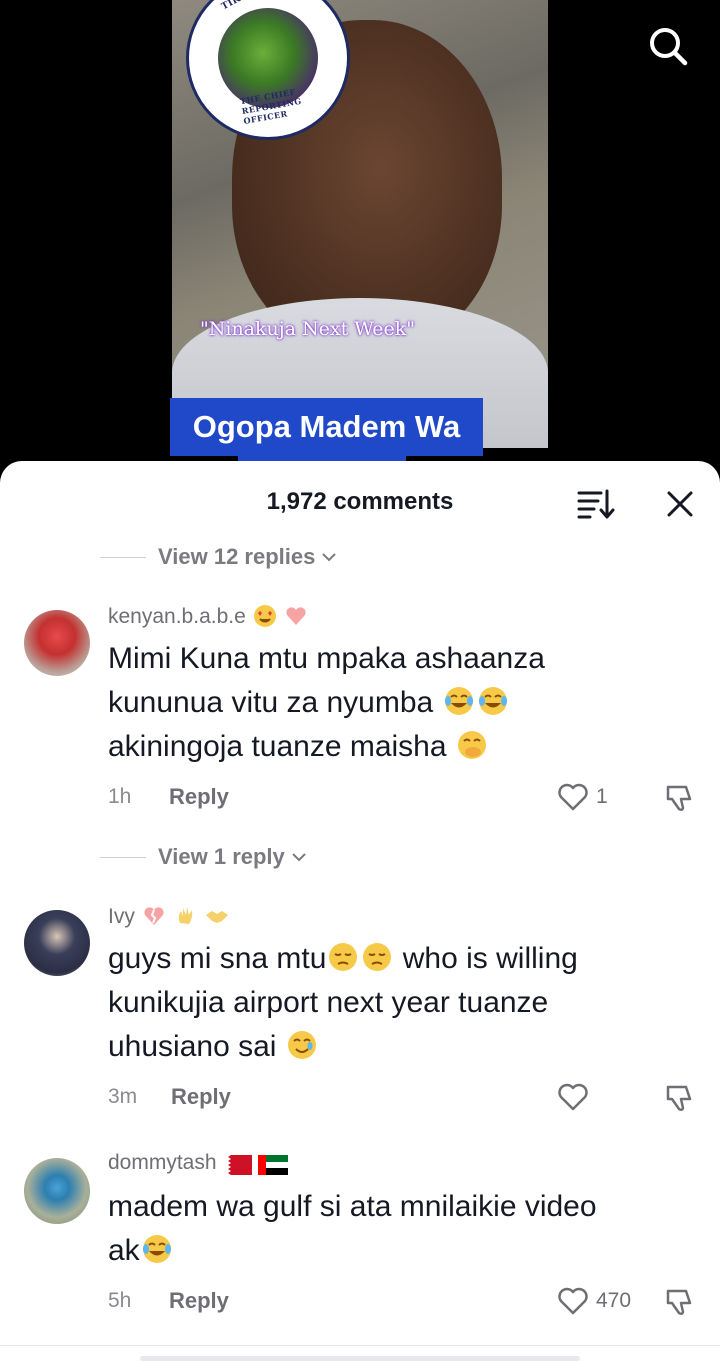 The image size is (720, 1362). I want to click on search-button, so click(668, 46).